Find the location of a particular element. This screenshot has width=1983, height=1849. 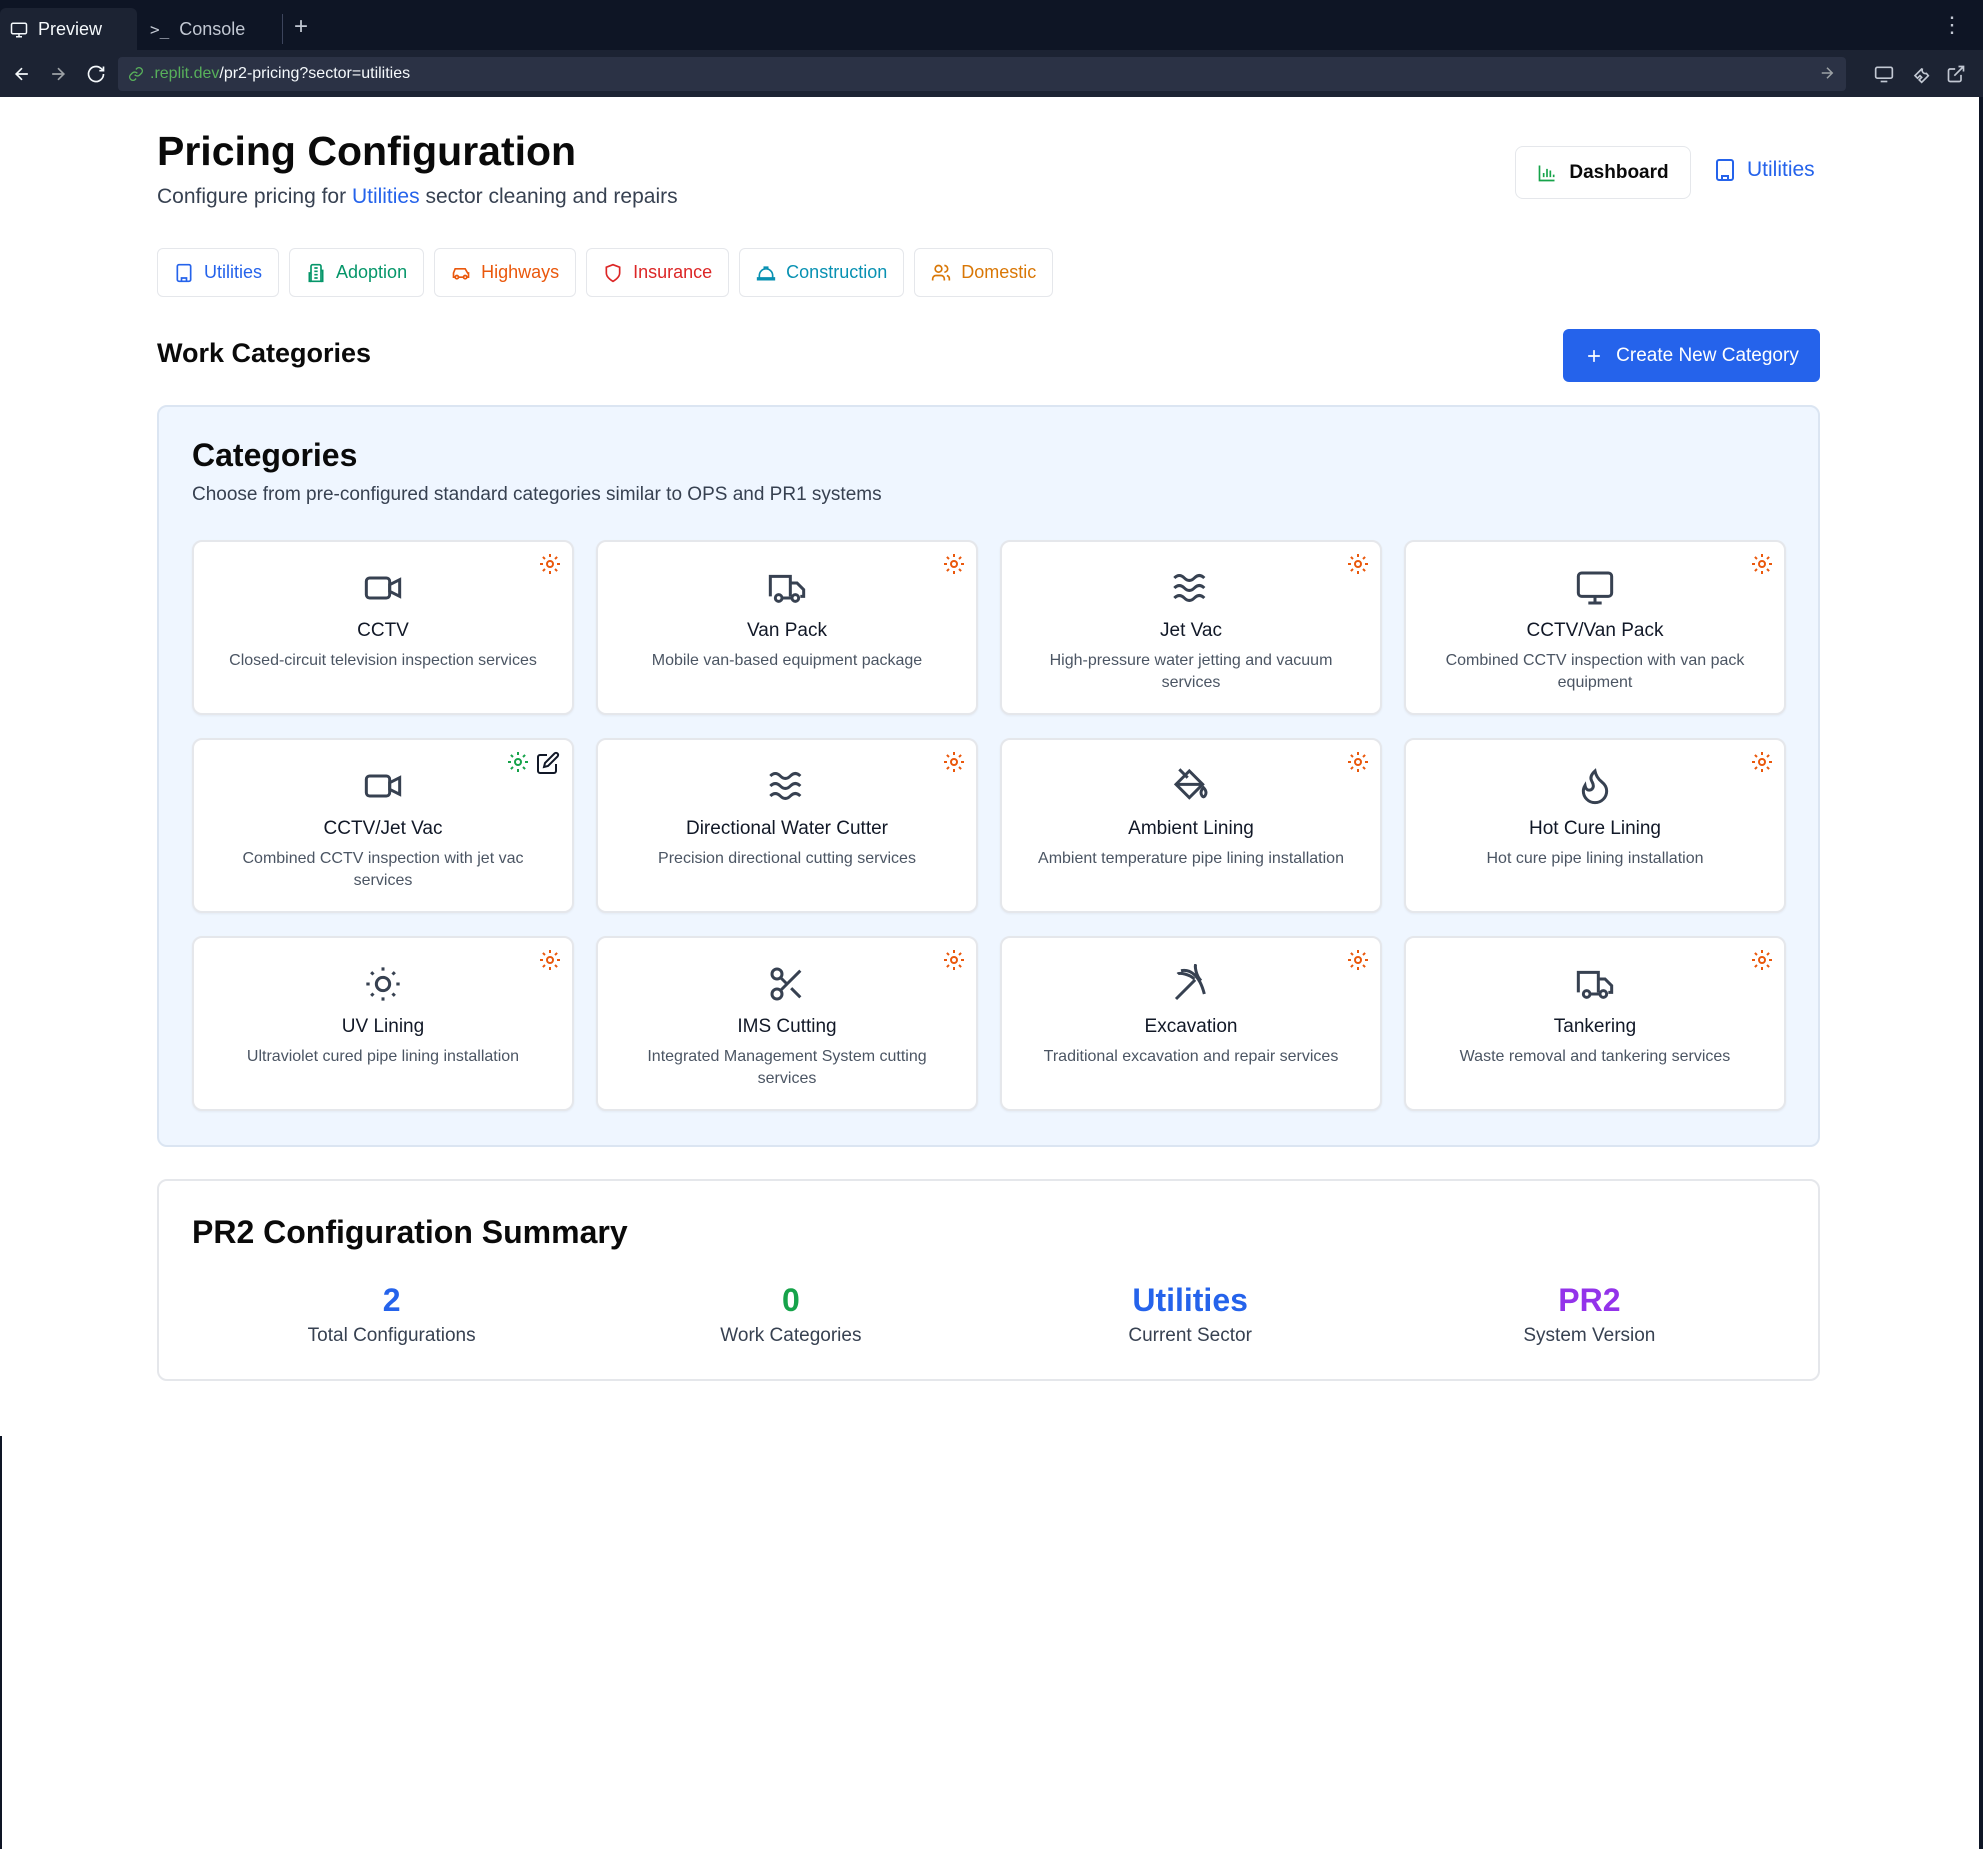

category-name: Ambient Lining is located at coordinates (1191, 828).